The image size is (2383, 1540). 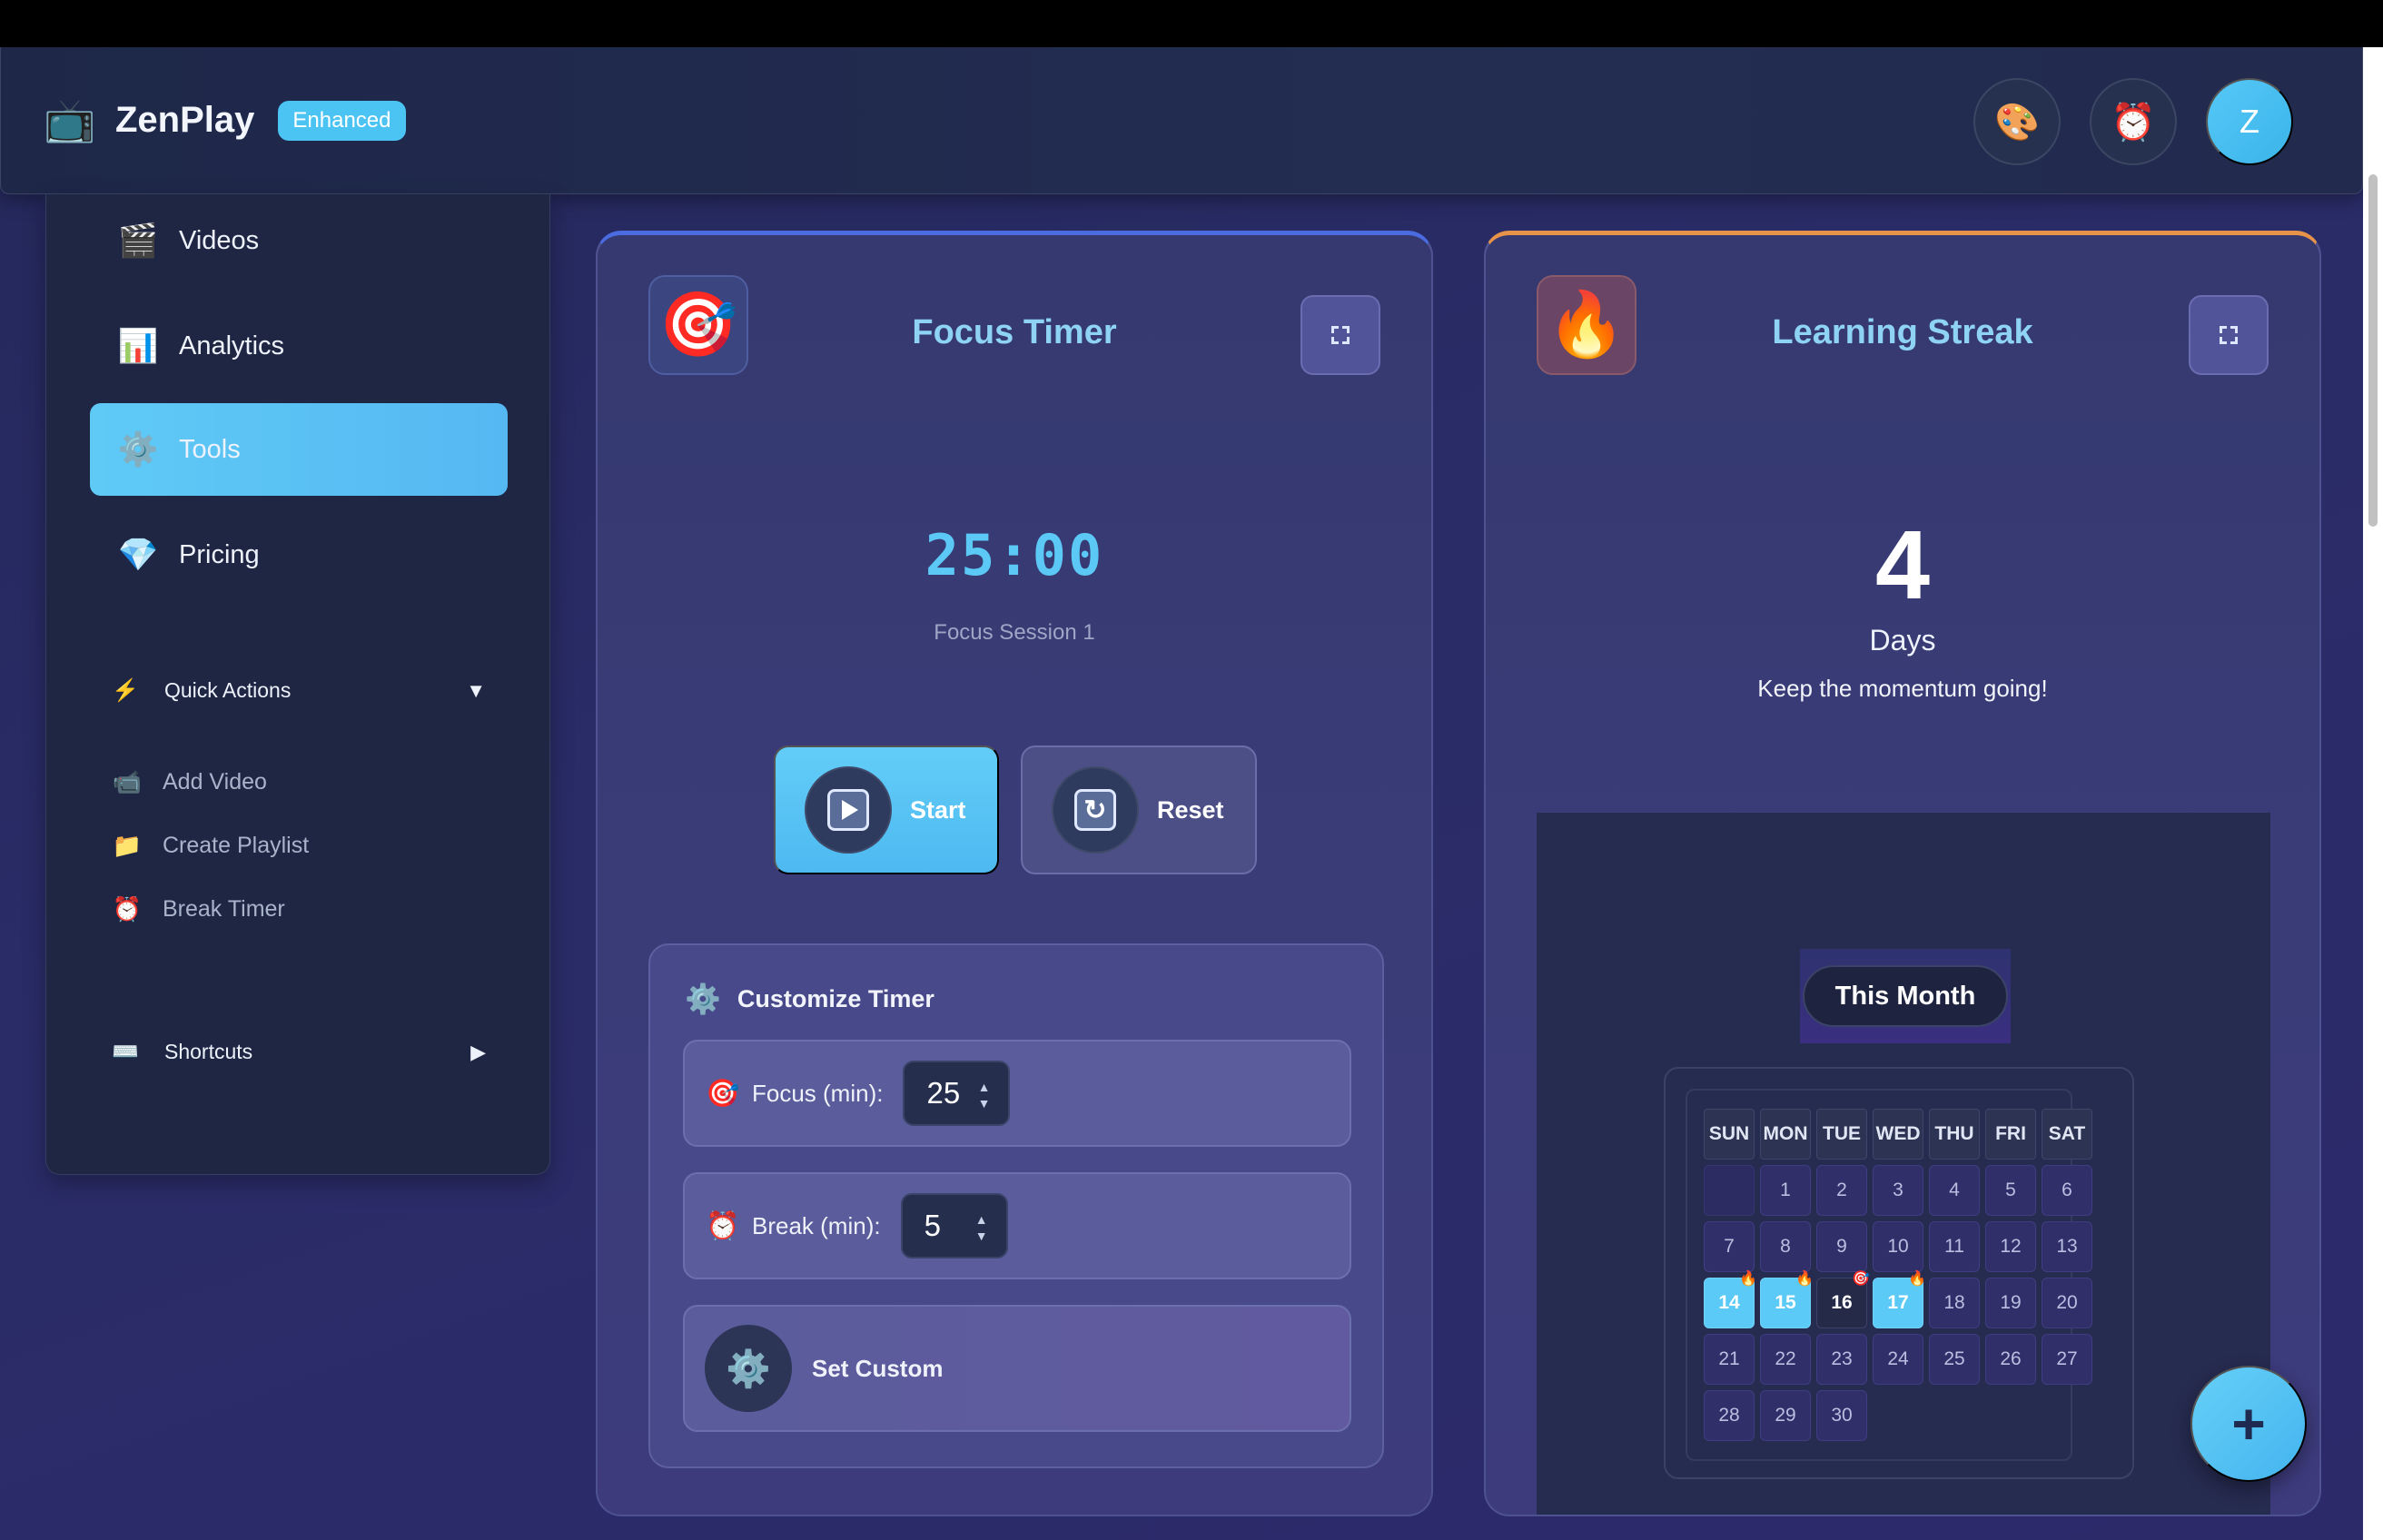 What do you see at coordinates (299, 241) in the screenshot?
I see `sidebar-item-videos: 🎬 Videos` at bounding box center [299, 241].